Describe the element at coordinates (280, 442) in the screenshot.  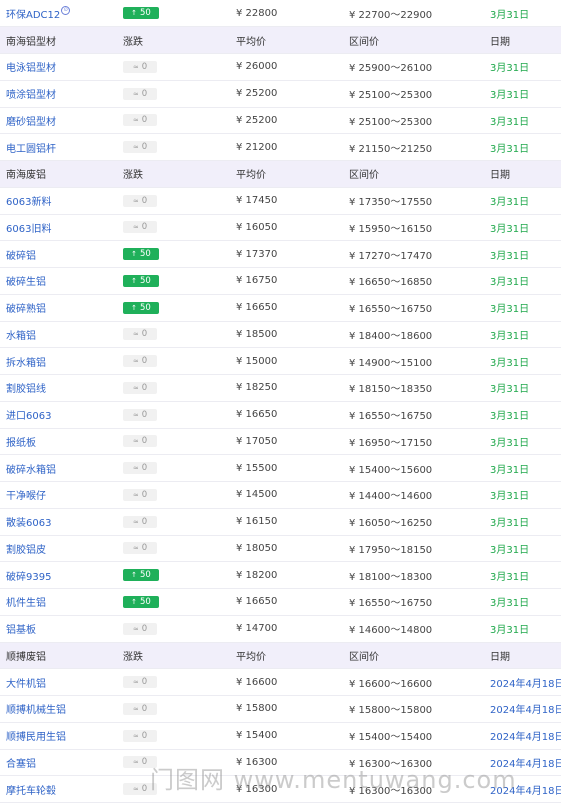
I see `table-row: 报纸板 ≈0 ¥ 17050 ¥ 16950～17150 3月31日` at that location.